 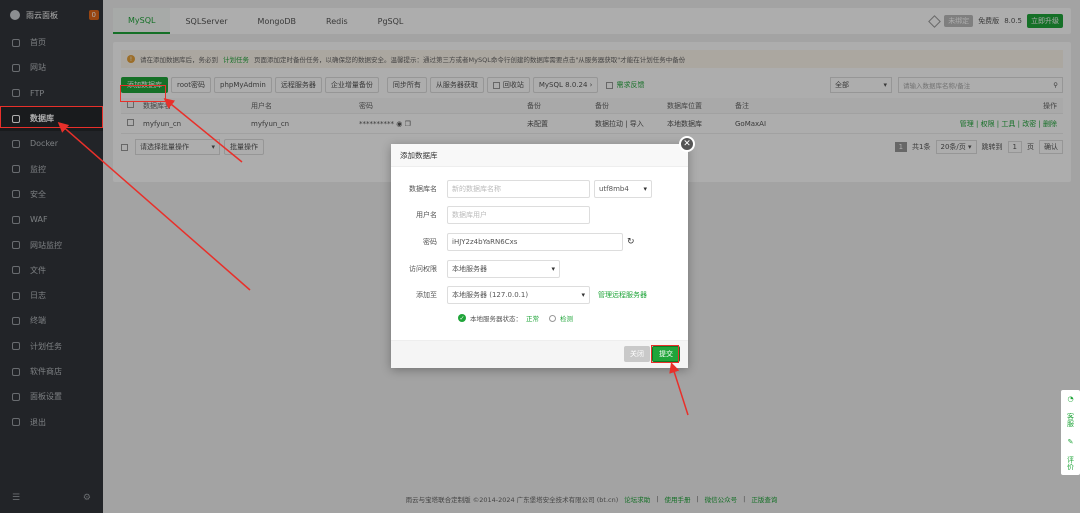 I want to click on close-icon: ✕, so click(x=687, y=144).